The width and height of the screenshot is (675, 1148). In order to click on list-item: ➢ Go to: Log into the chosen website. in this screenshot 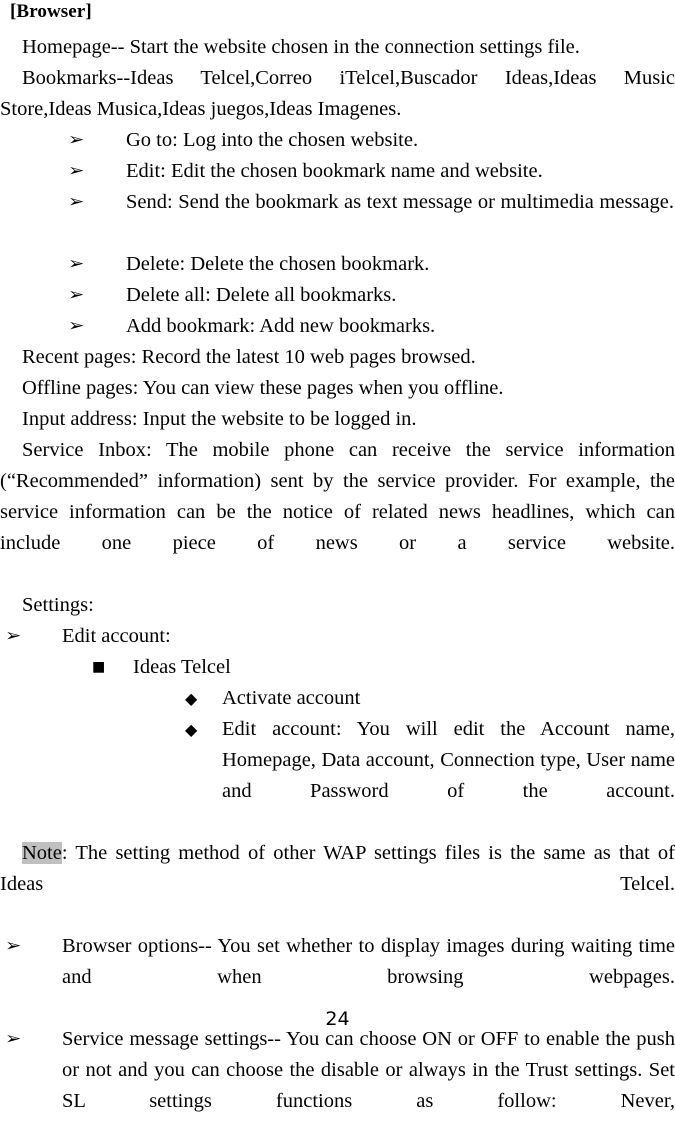, I will do `click(337, 140)`.